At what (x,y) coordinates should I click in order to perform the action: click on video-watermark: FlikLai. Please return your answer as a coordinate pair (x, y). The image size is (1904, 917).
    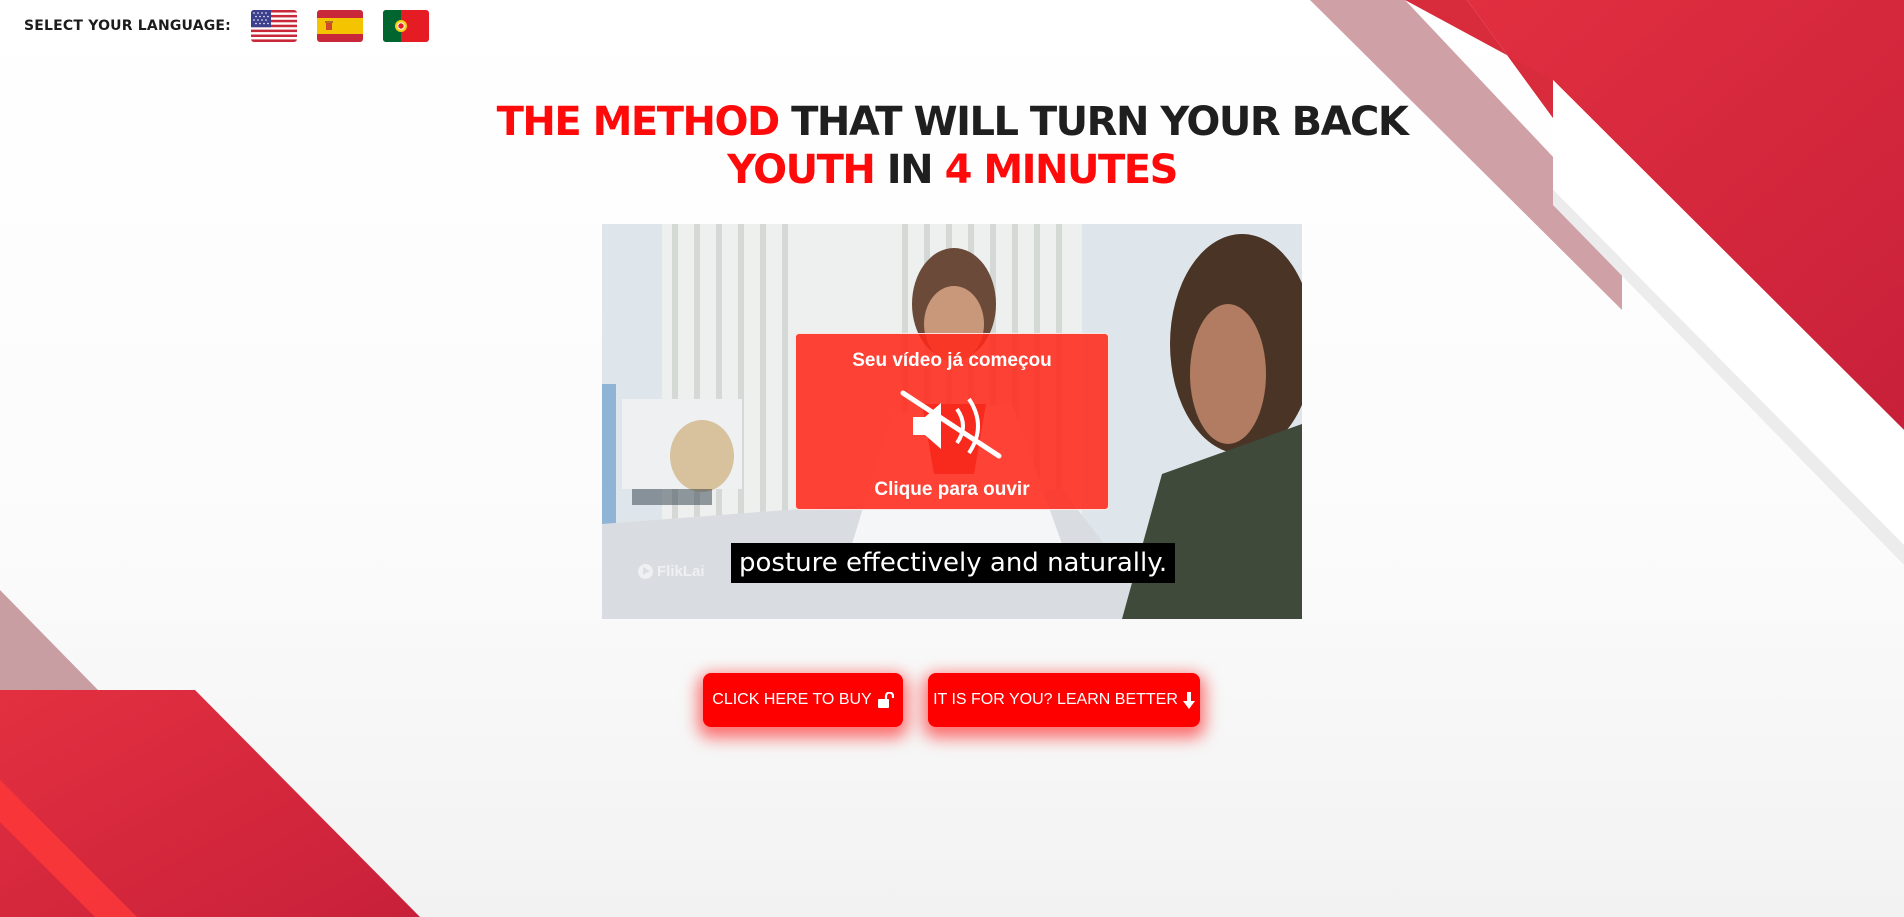
    Looking at the image, I should click on (671, 571).